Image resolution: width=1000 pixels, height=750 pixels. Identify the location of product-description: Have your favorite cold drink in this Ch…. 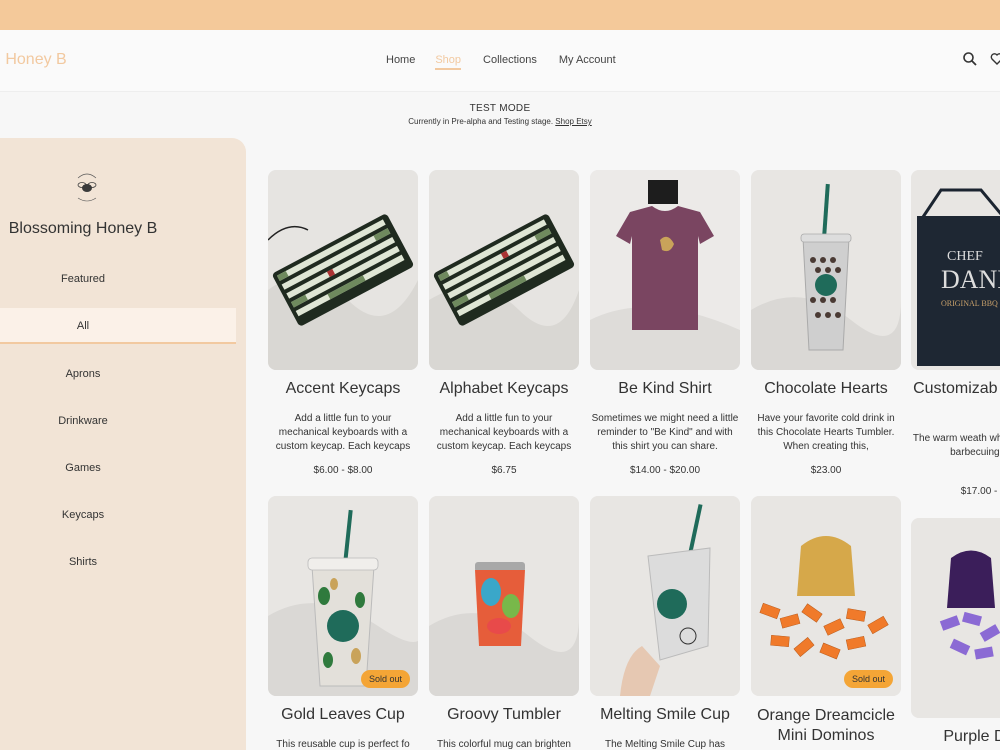
(826, 432).